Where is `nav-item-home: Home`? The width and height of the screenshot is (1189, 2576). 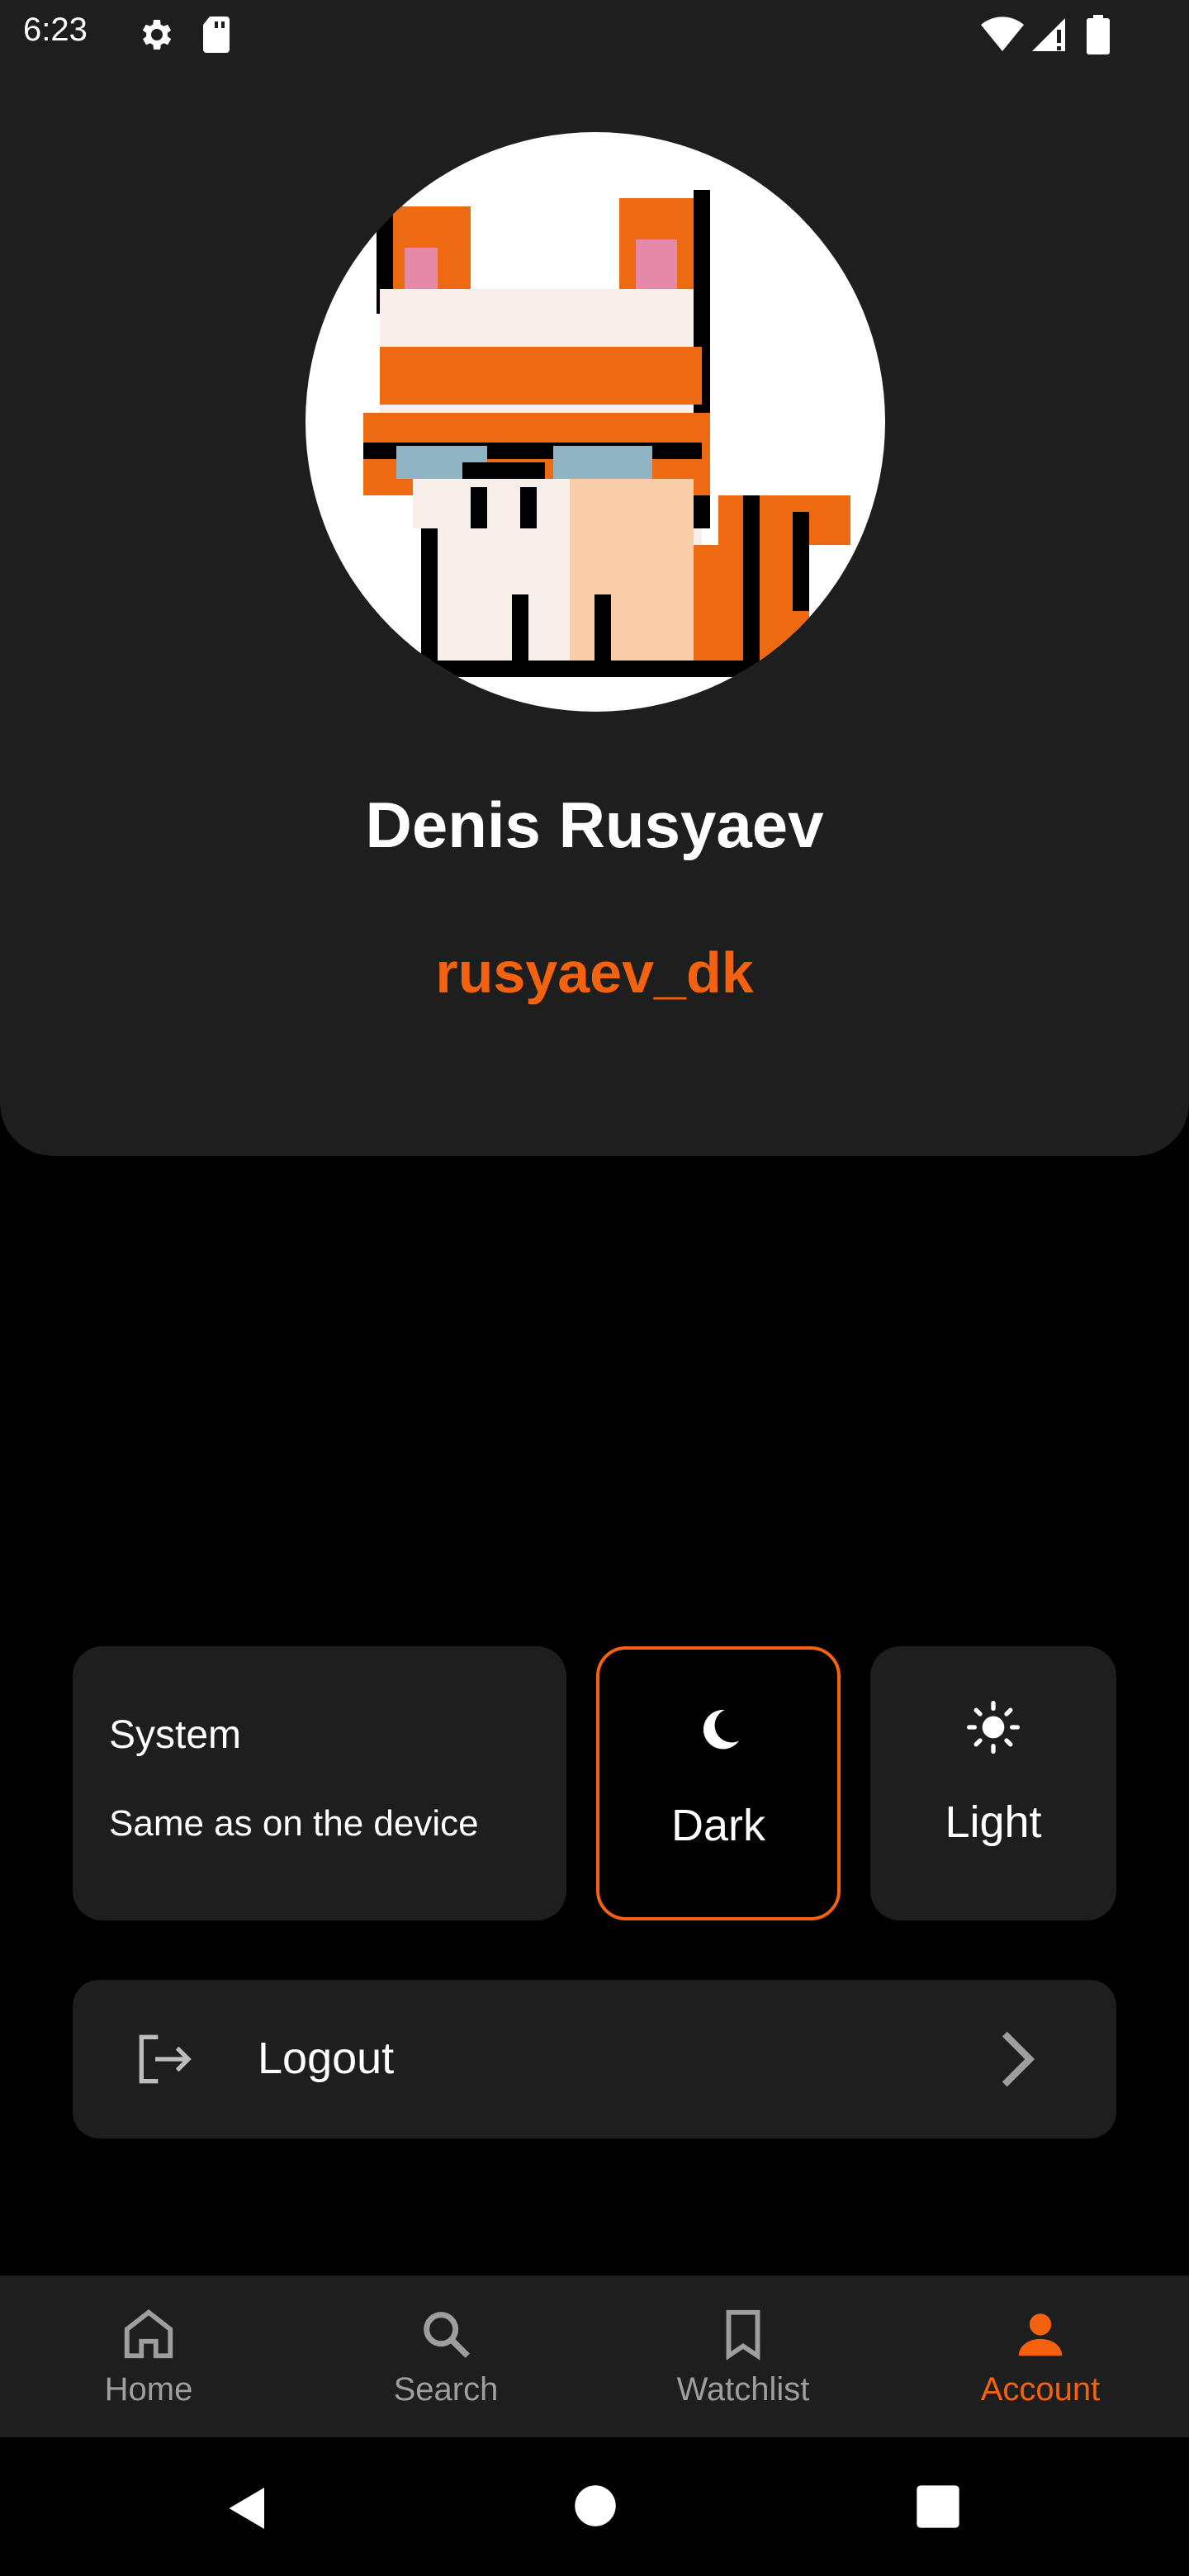 nav-item-home: Home is located at coordinates (148, 2356).